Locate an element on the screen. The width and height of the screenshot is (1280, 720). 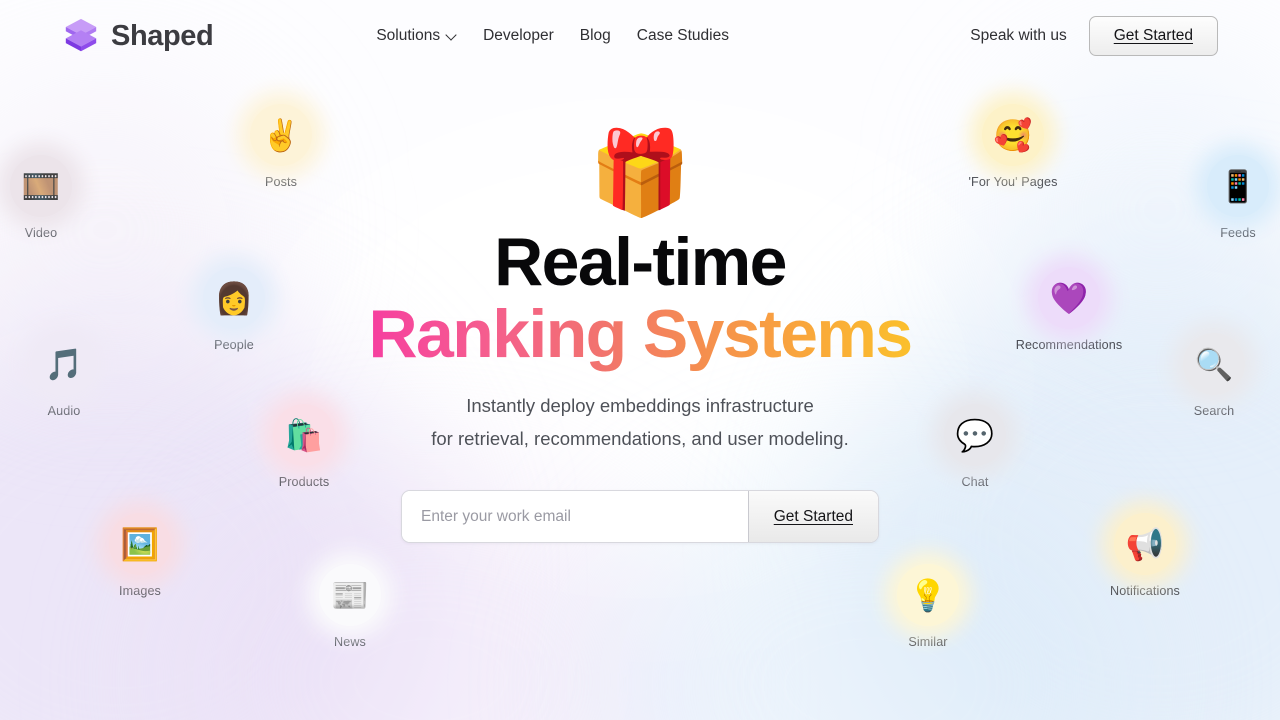
gift-emoji: 🎁 is located at coordinates (640, 173).